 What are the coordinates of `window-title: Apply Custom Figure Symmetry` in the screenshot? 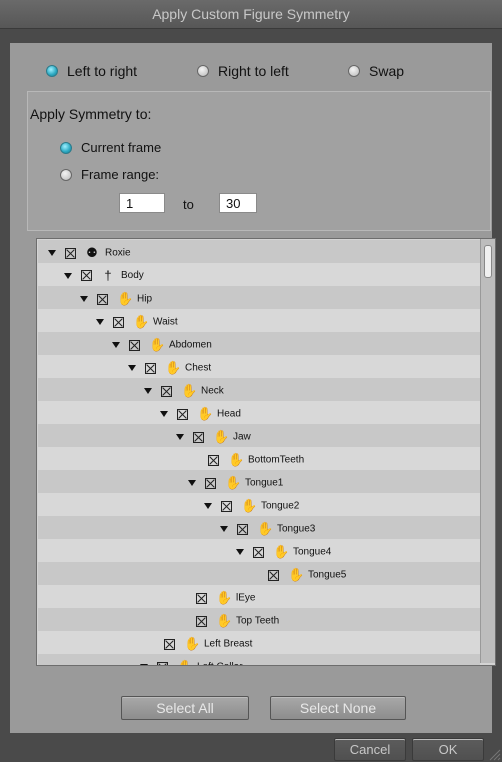 It's located at (251, 14).